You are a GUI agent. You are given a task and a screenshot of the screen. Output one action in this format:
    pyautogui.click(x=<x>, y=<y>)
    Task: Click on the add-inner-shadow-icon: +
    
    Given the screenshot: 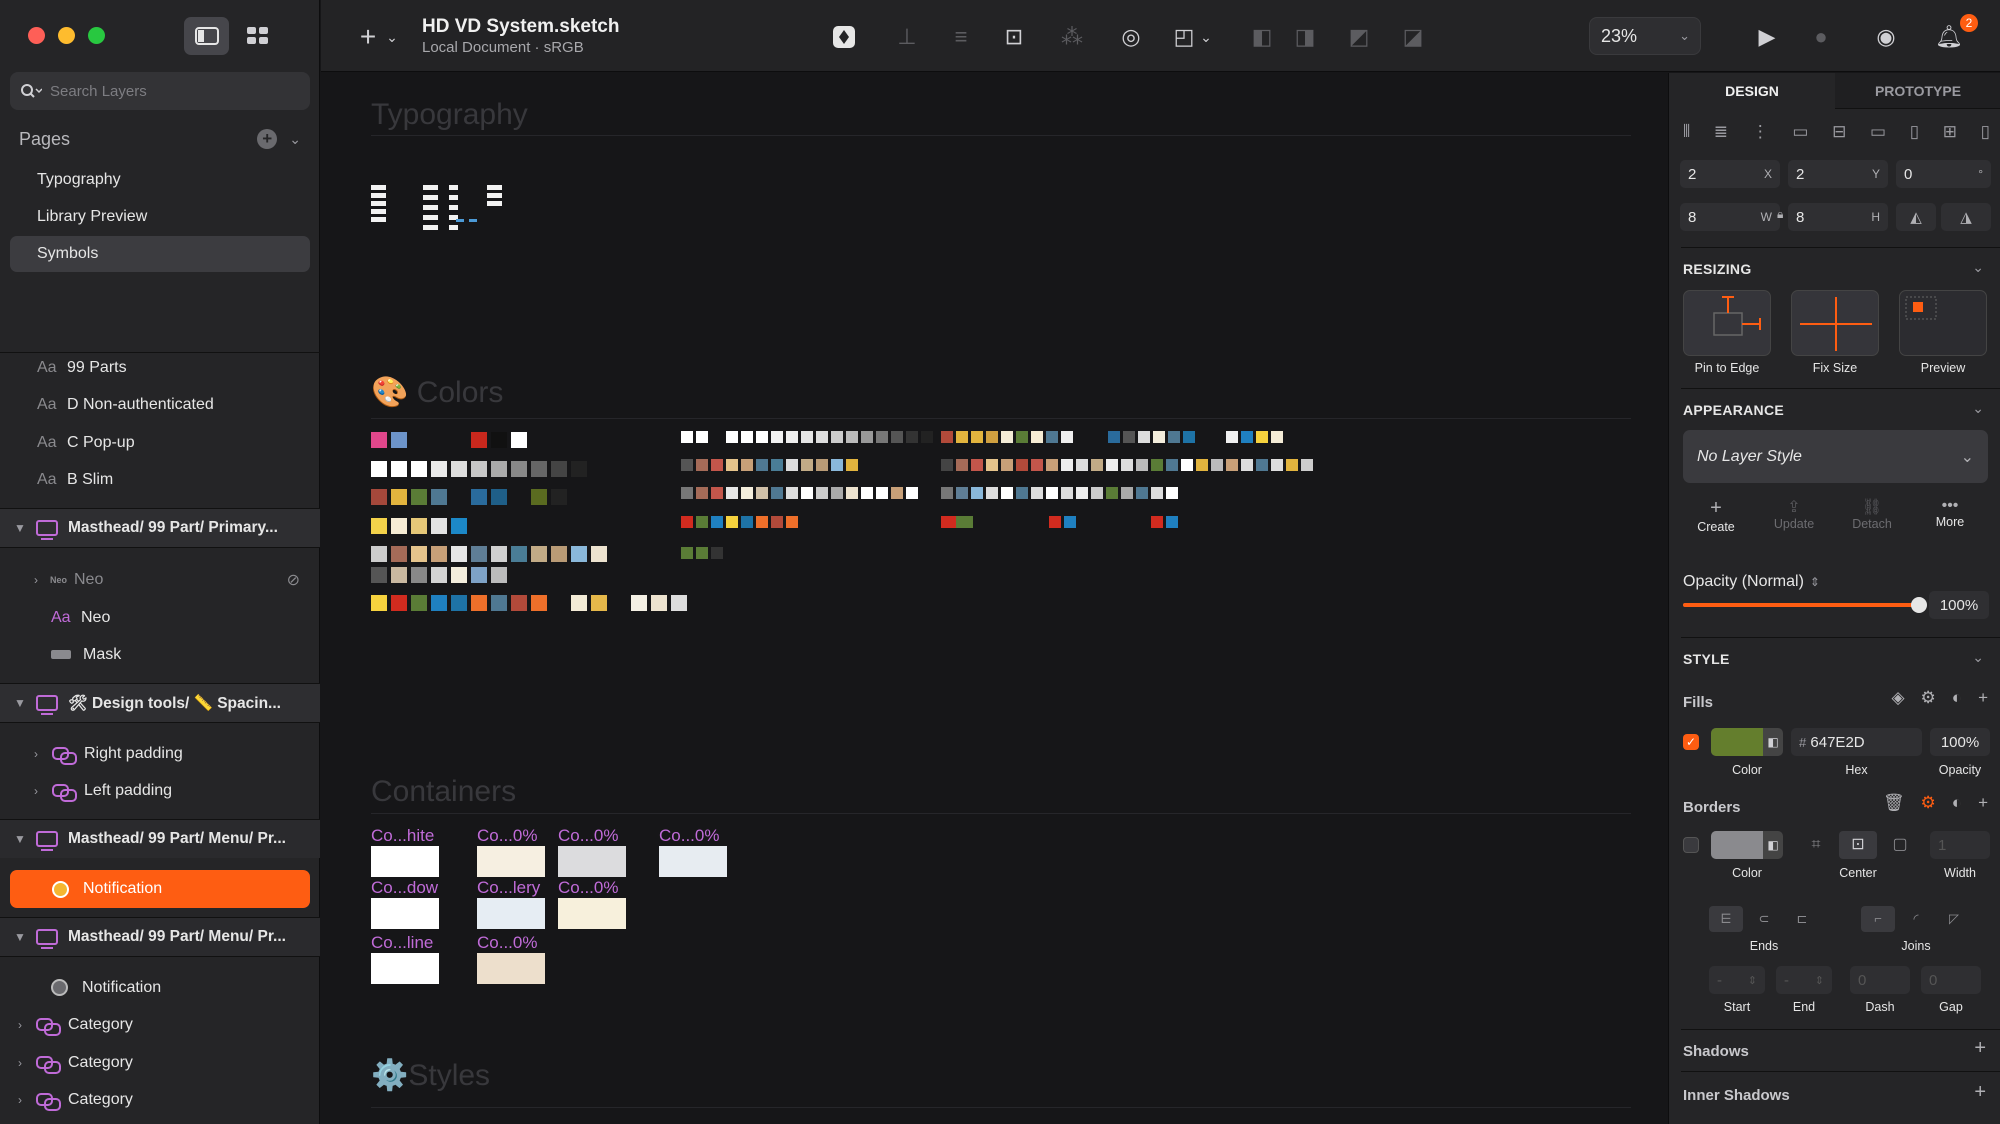 What is the action you would take?
    pyautogui.click(x=1980, y=1092)
    